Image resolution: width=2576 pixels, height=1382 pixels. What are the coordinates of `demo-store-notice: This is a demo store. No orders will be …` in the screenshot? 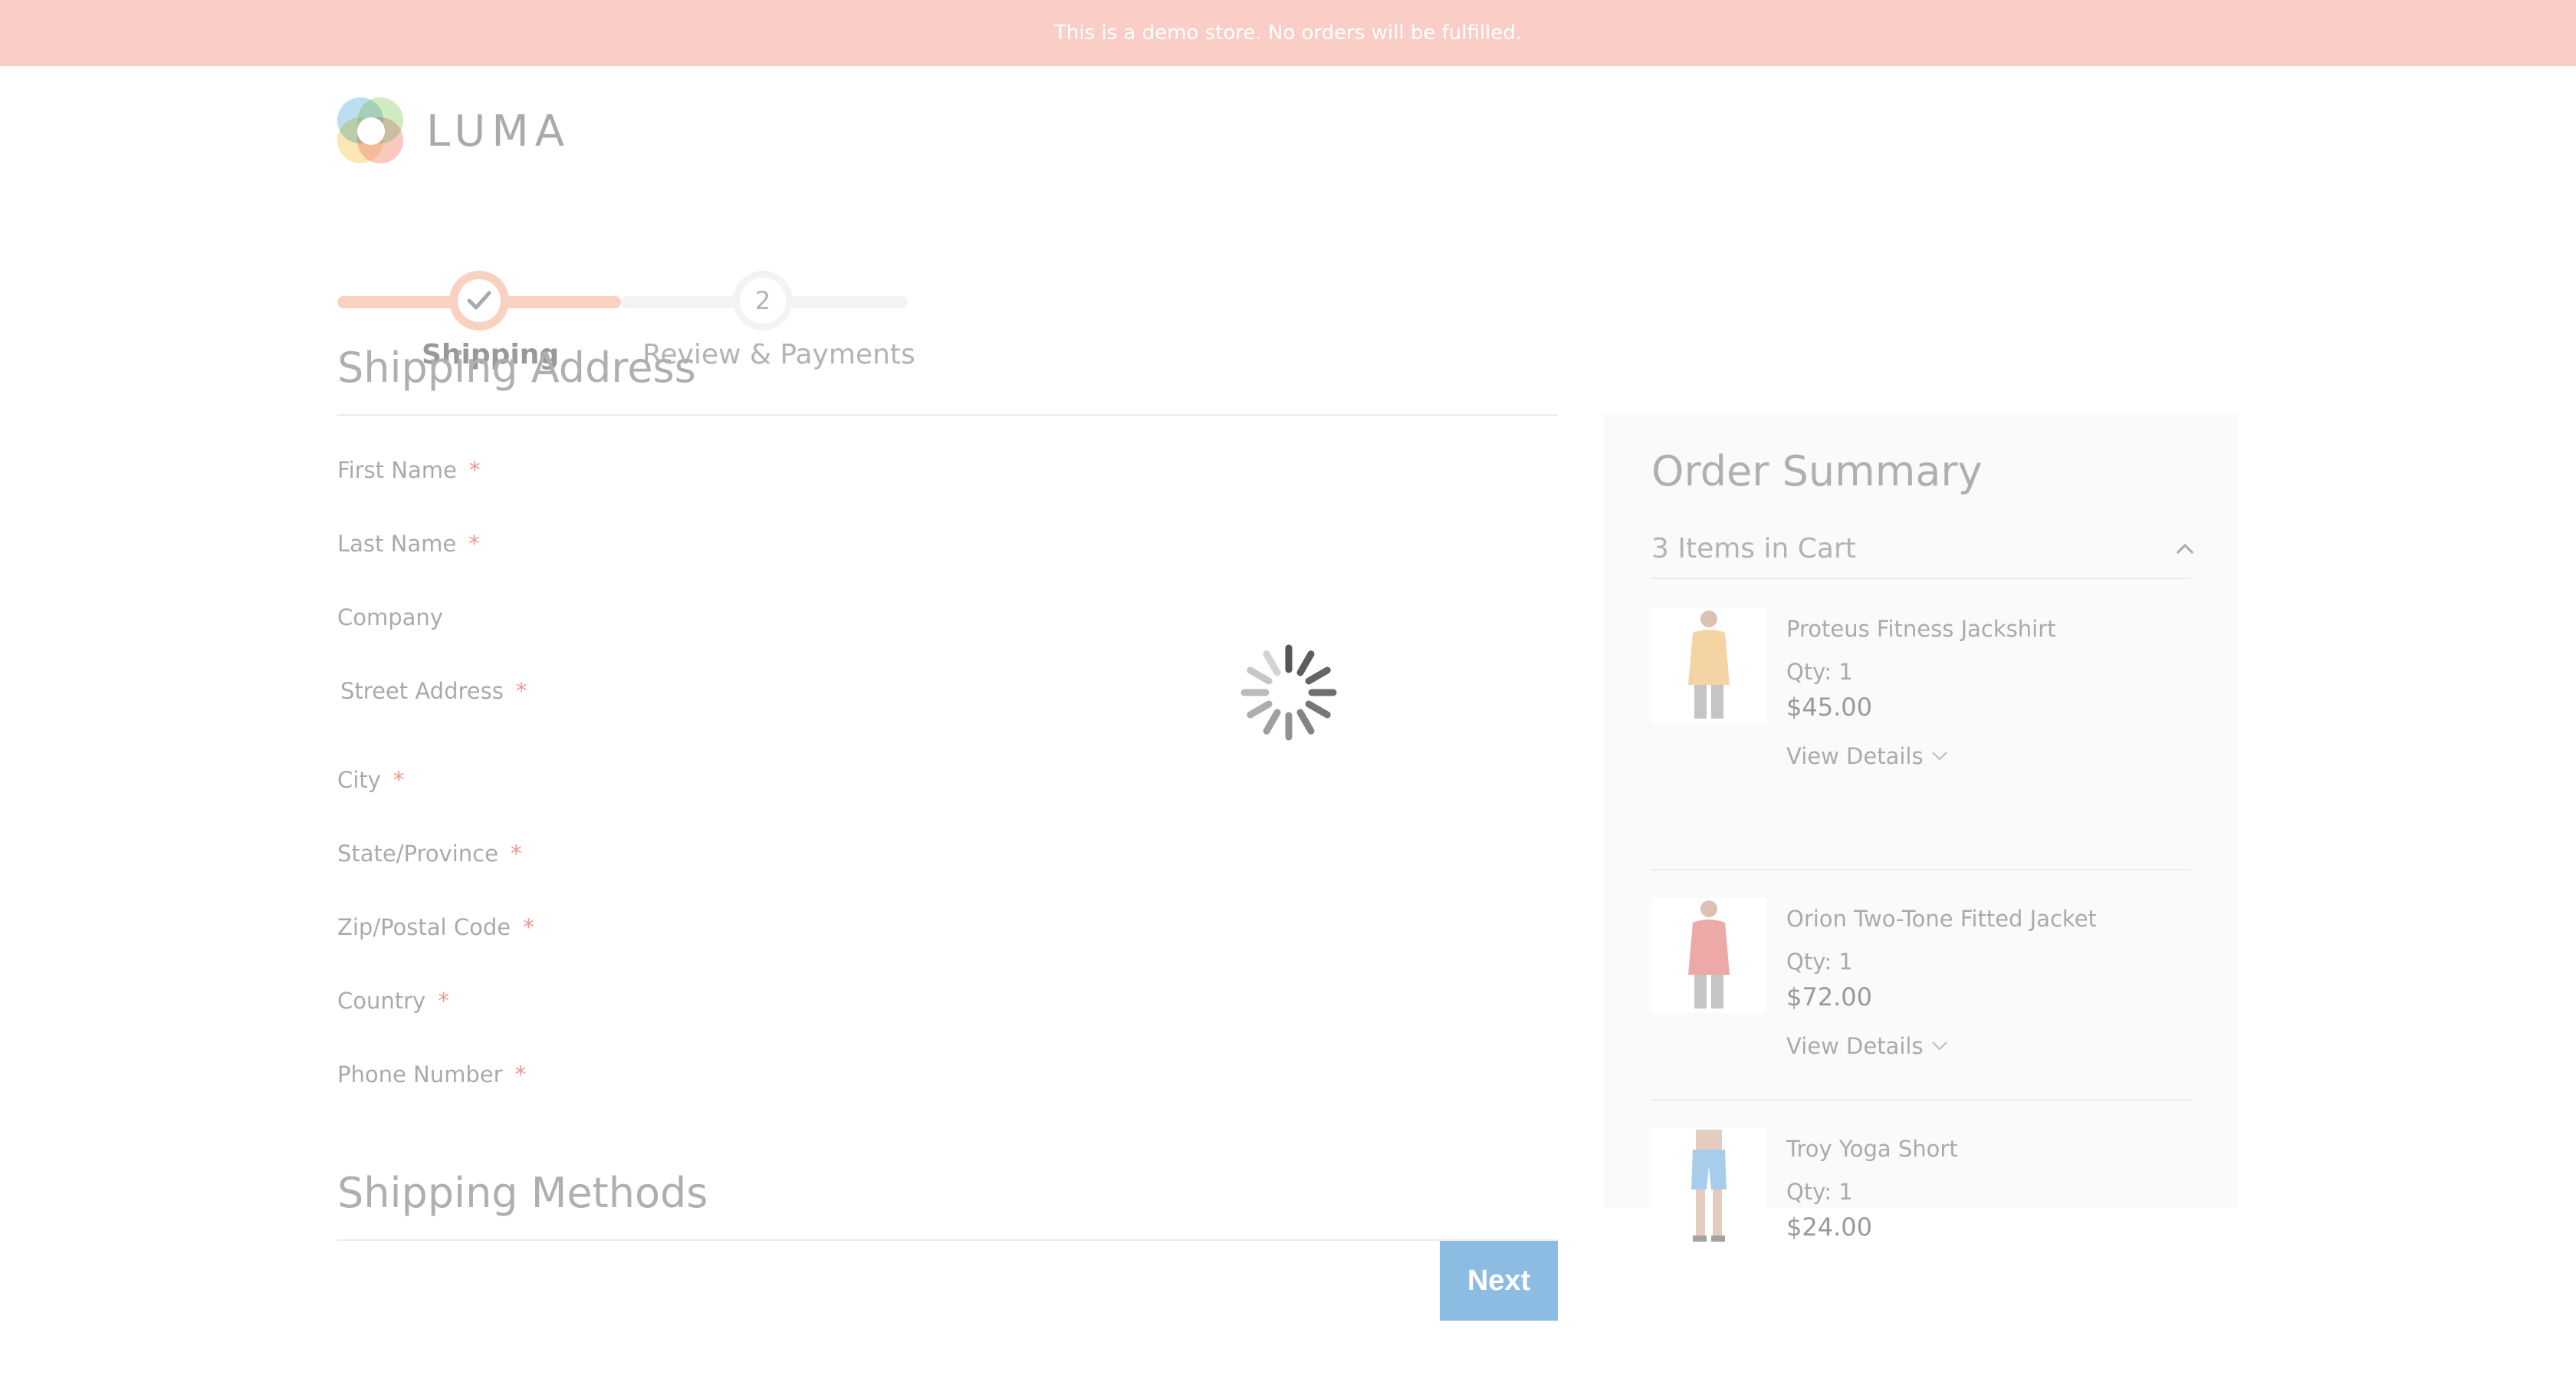 It's located at (1288, 32).